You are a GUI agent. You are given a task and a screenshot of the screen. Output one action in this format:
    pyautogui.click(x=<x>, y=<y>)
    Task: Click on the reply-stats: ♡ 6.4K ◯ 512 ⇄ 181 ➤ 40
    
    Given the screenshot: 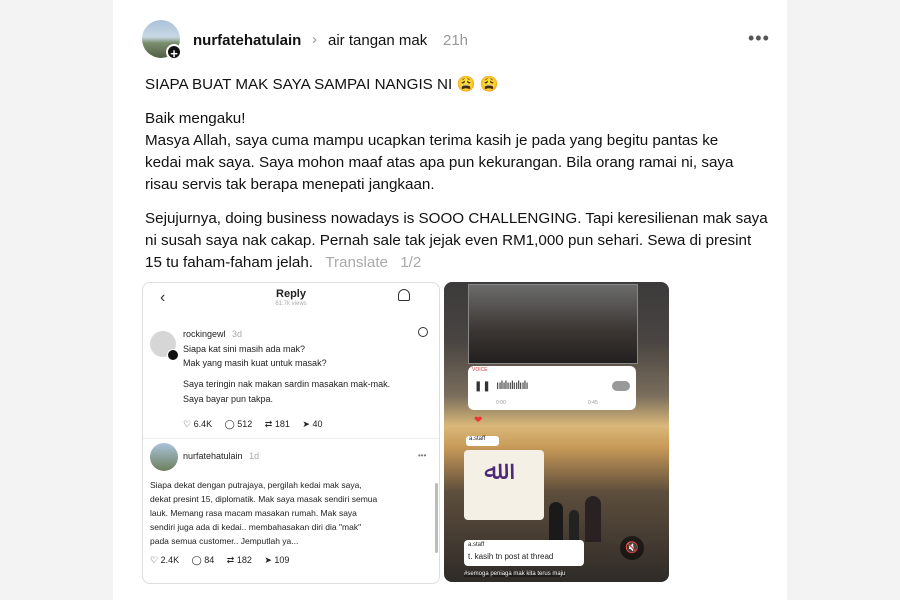 What is the action you would take?
    pyautogui.click(x=252, y=424)
    